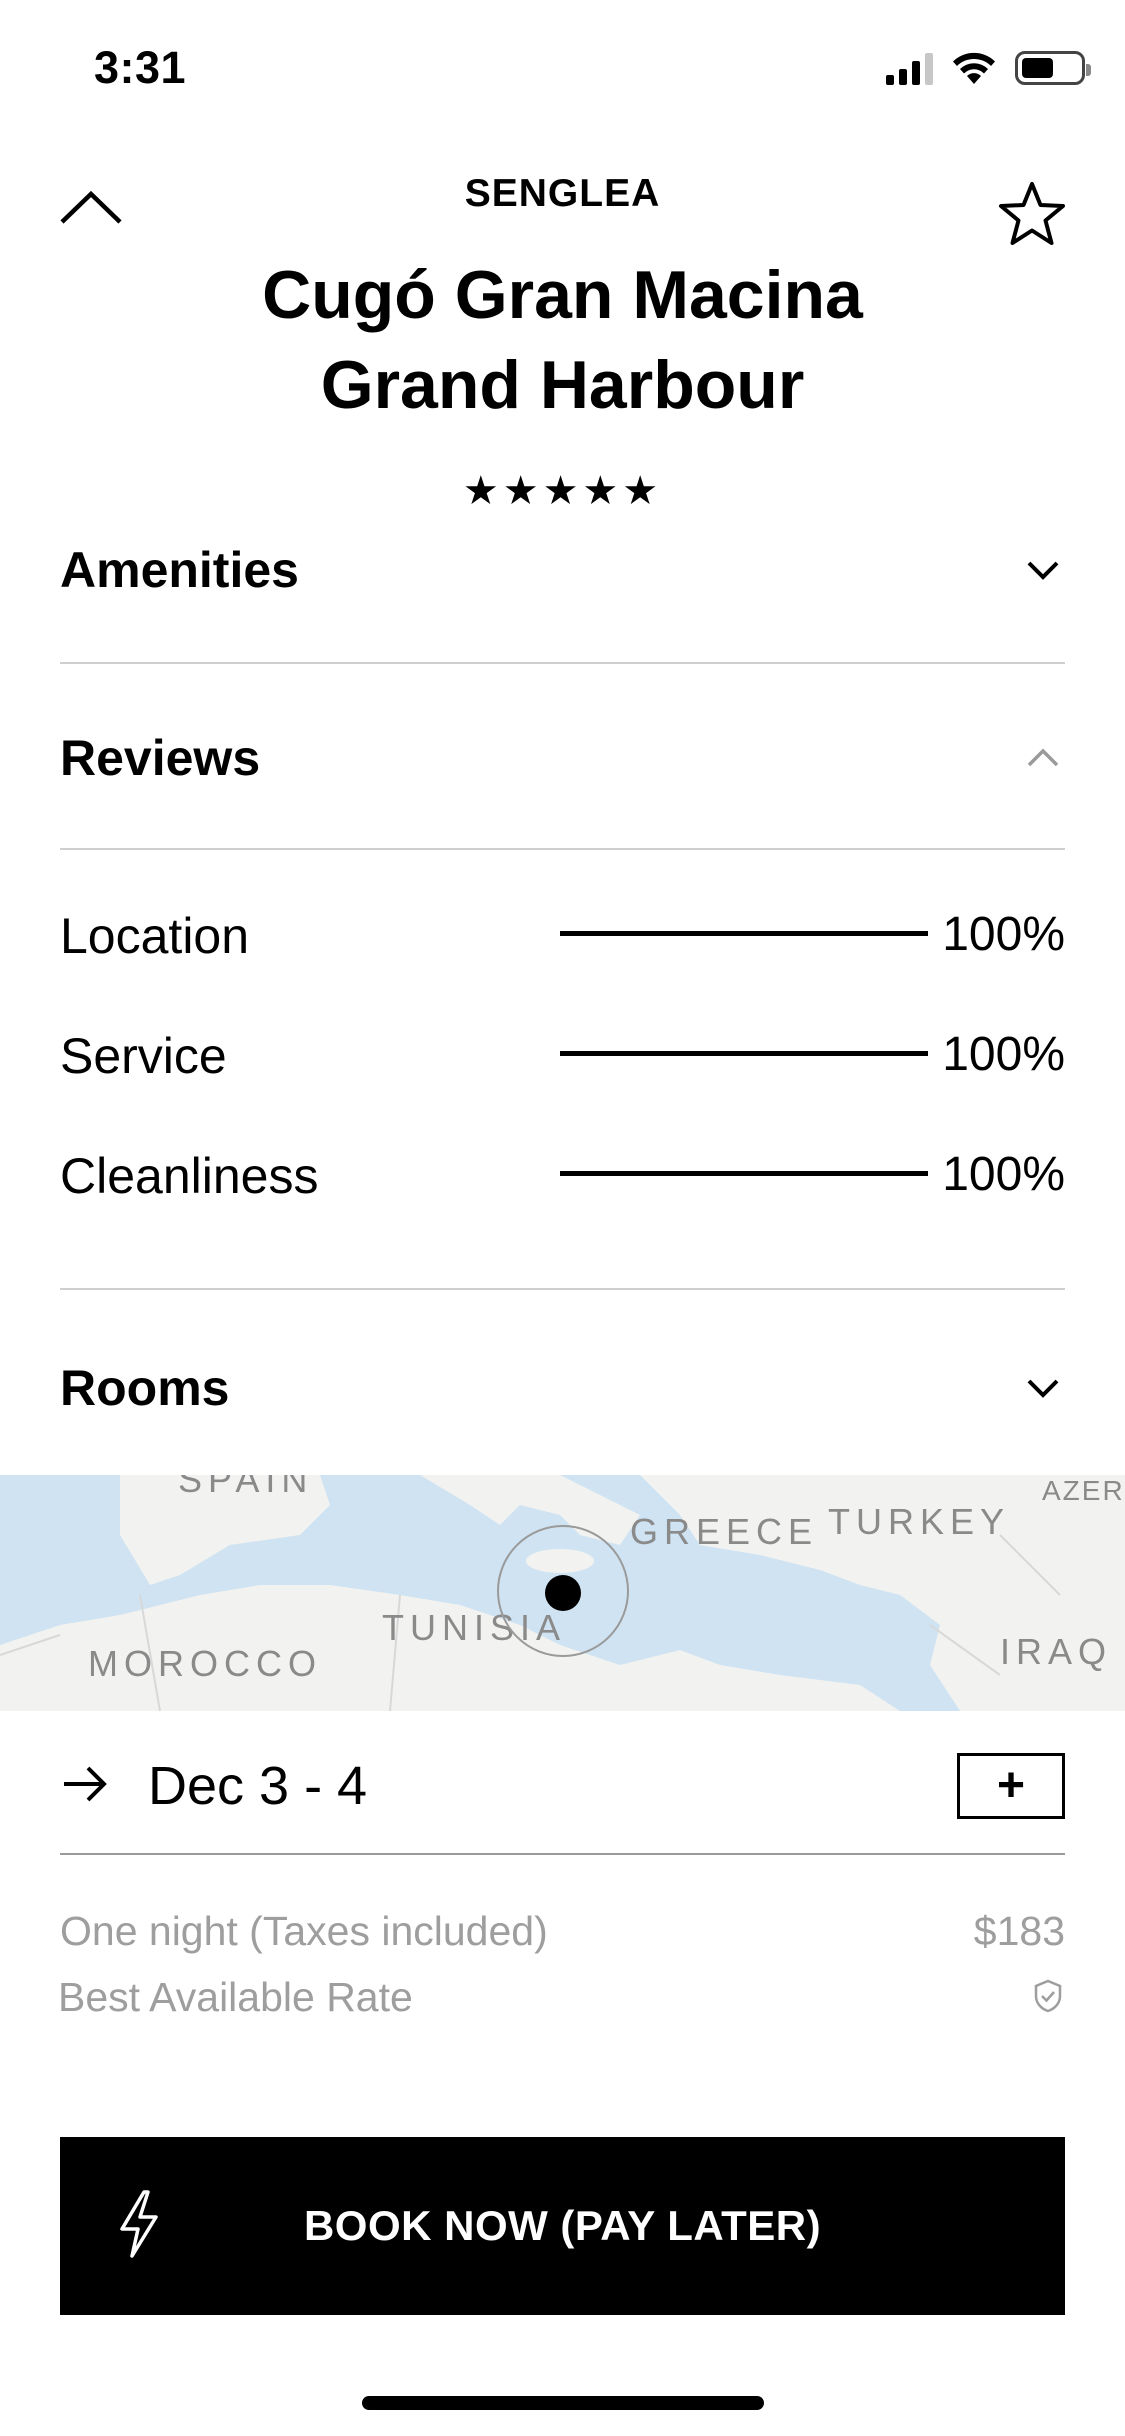  I want to click on stay-dates: Dec 3 - 4, so click(258, 1786).